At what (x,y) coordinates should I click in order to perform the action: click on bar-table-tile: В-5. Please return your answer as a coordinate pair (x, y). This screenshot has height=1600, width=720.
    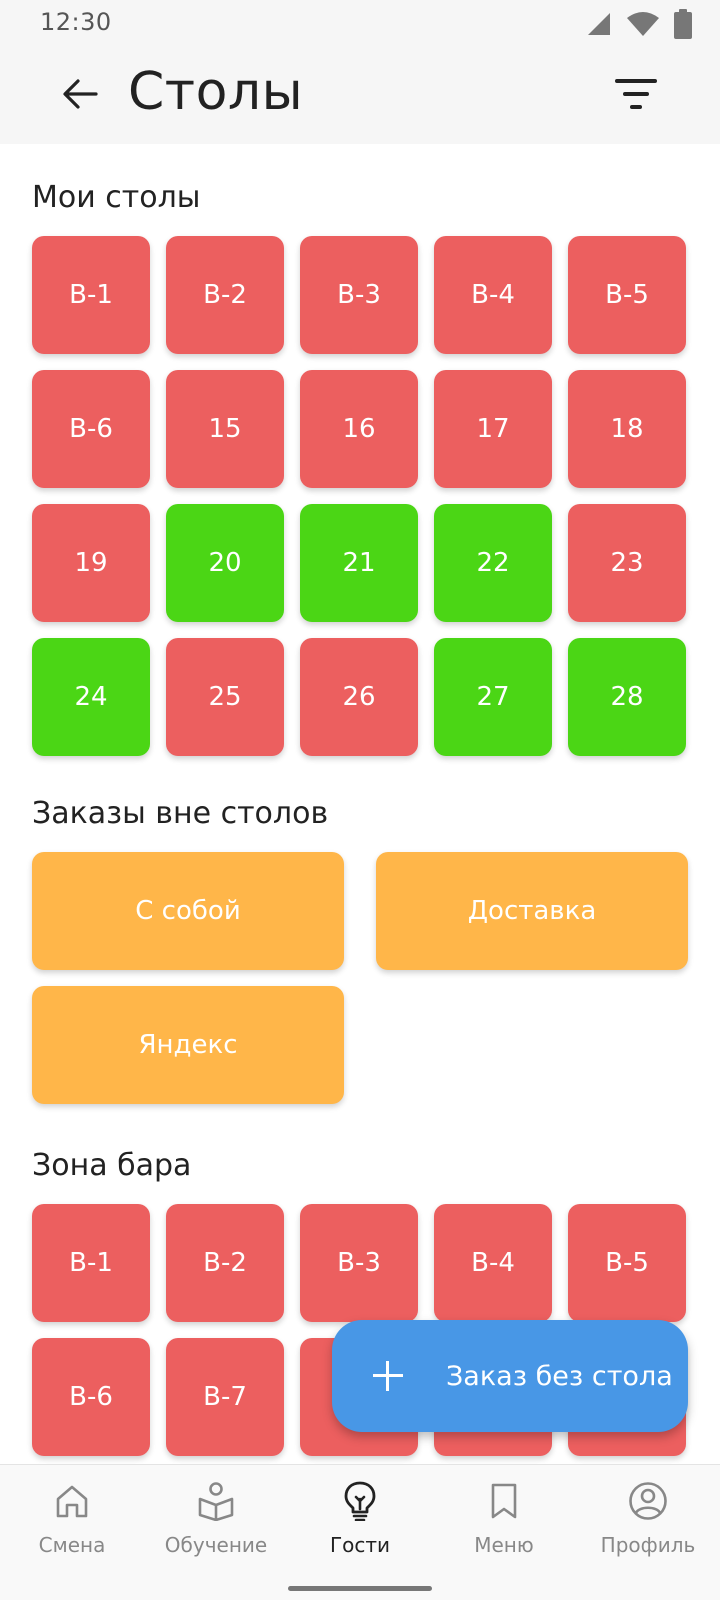
    Looking at the image, I should click on (627, 1263).